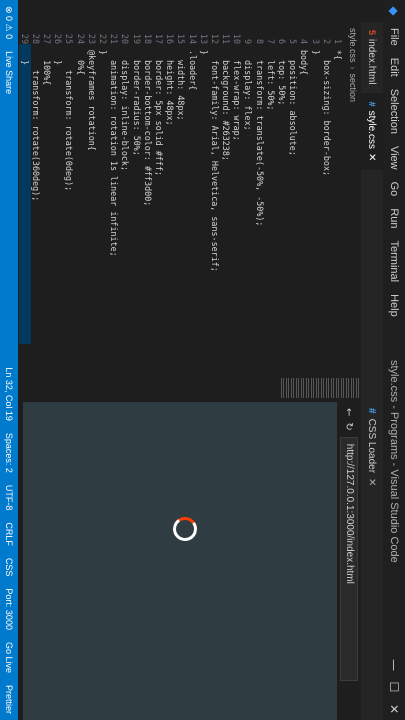 Image resolution: width=405 pixels, height=720 pixels. I want to click on url-bar: ← ↻ http://127.0.0.1:3000/index.html, so click(349, 561).